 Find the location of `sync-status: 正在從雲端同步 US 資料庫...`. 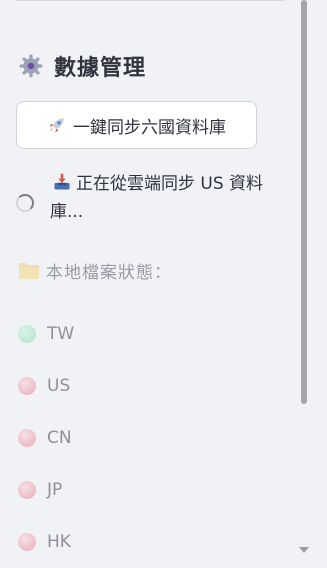

sync-status: 正在從雲端同步 US 資料庫... is located at coordinates (151, 198).